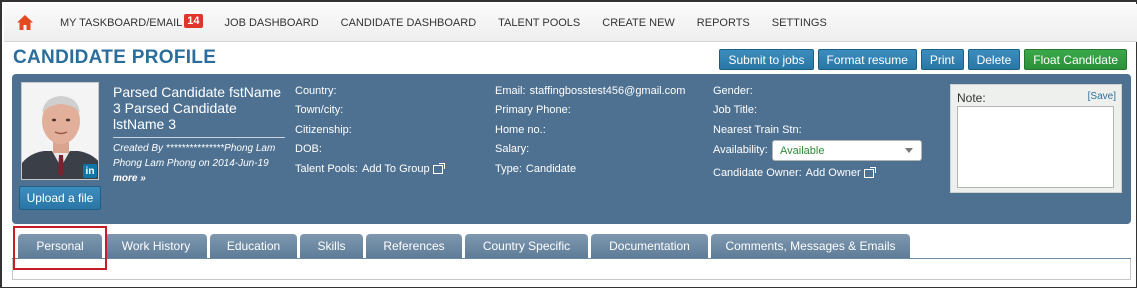 Image resolution: width=1137 pixels, height=288 pixels. Describe the element at coordinates (942, 59) in the screenshot. I see `print-button: Print` at that location.